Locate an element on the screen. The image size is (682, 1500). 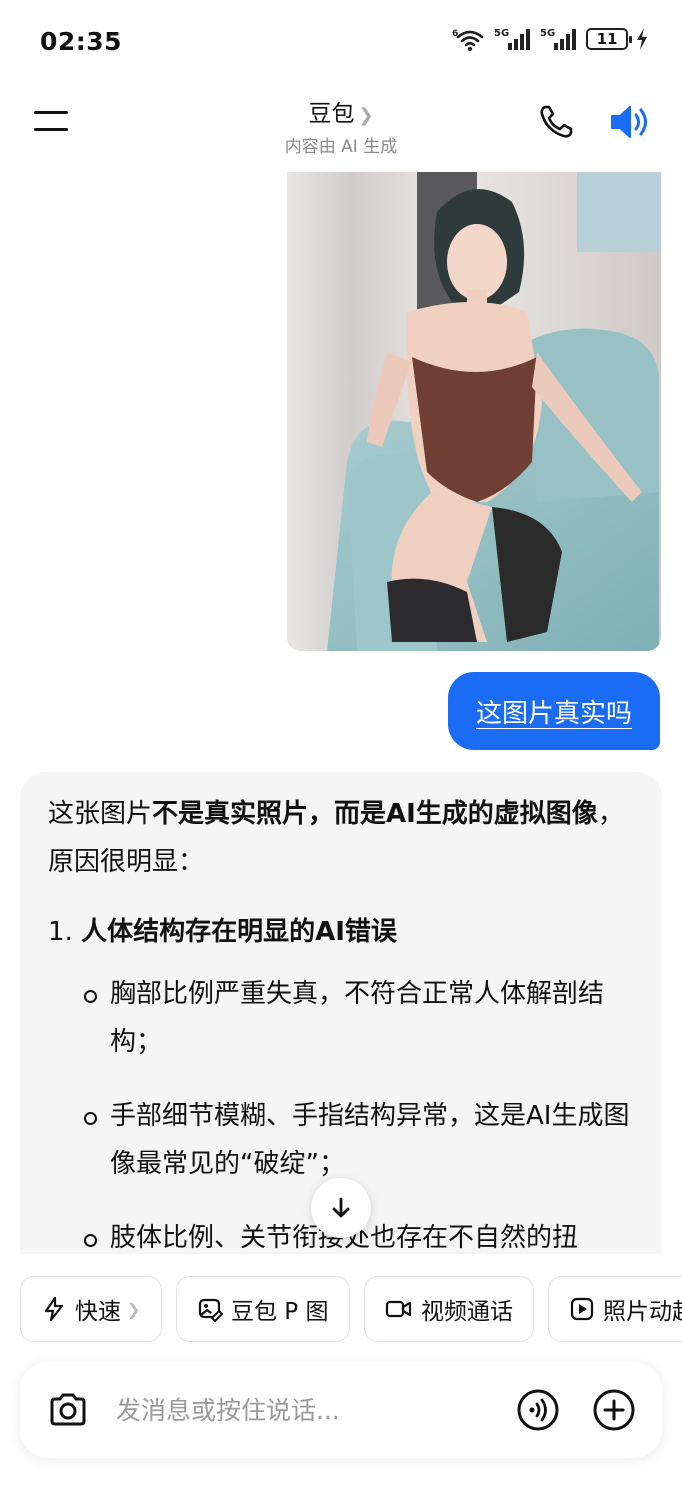
video-camera-icon is located at coordinates (398, 1309).